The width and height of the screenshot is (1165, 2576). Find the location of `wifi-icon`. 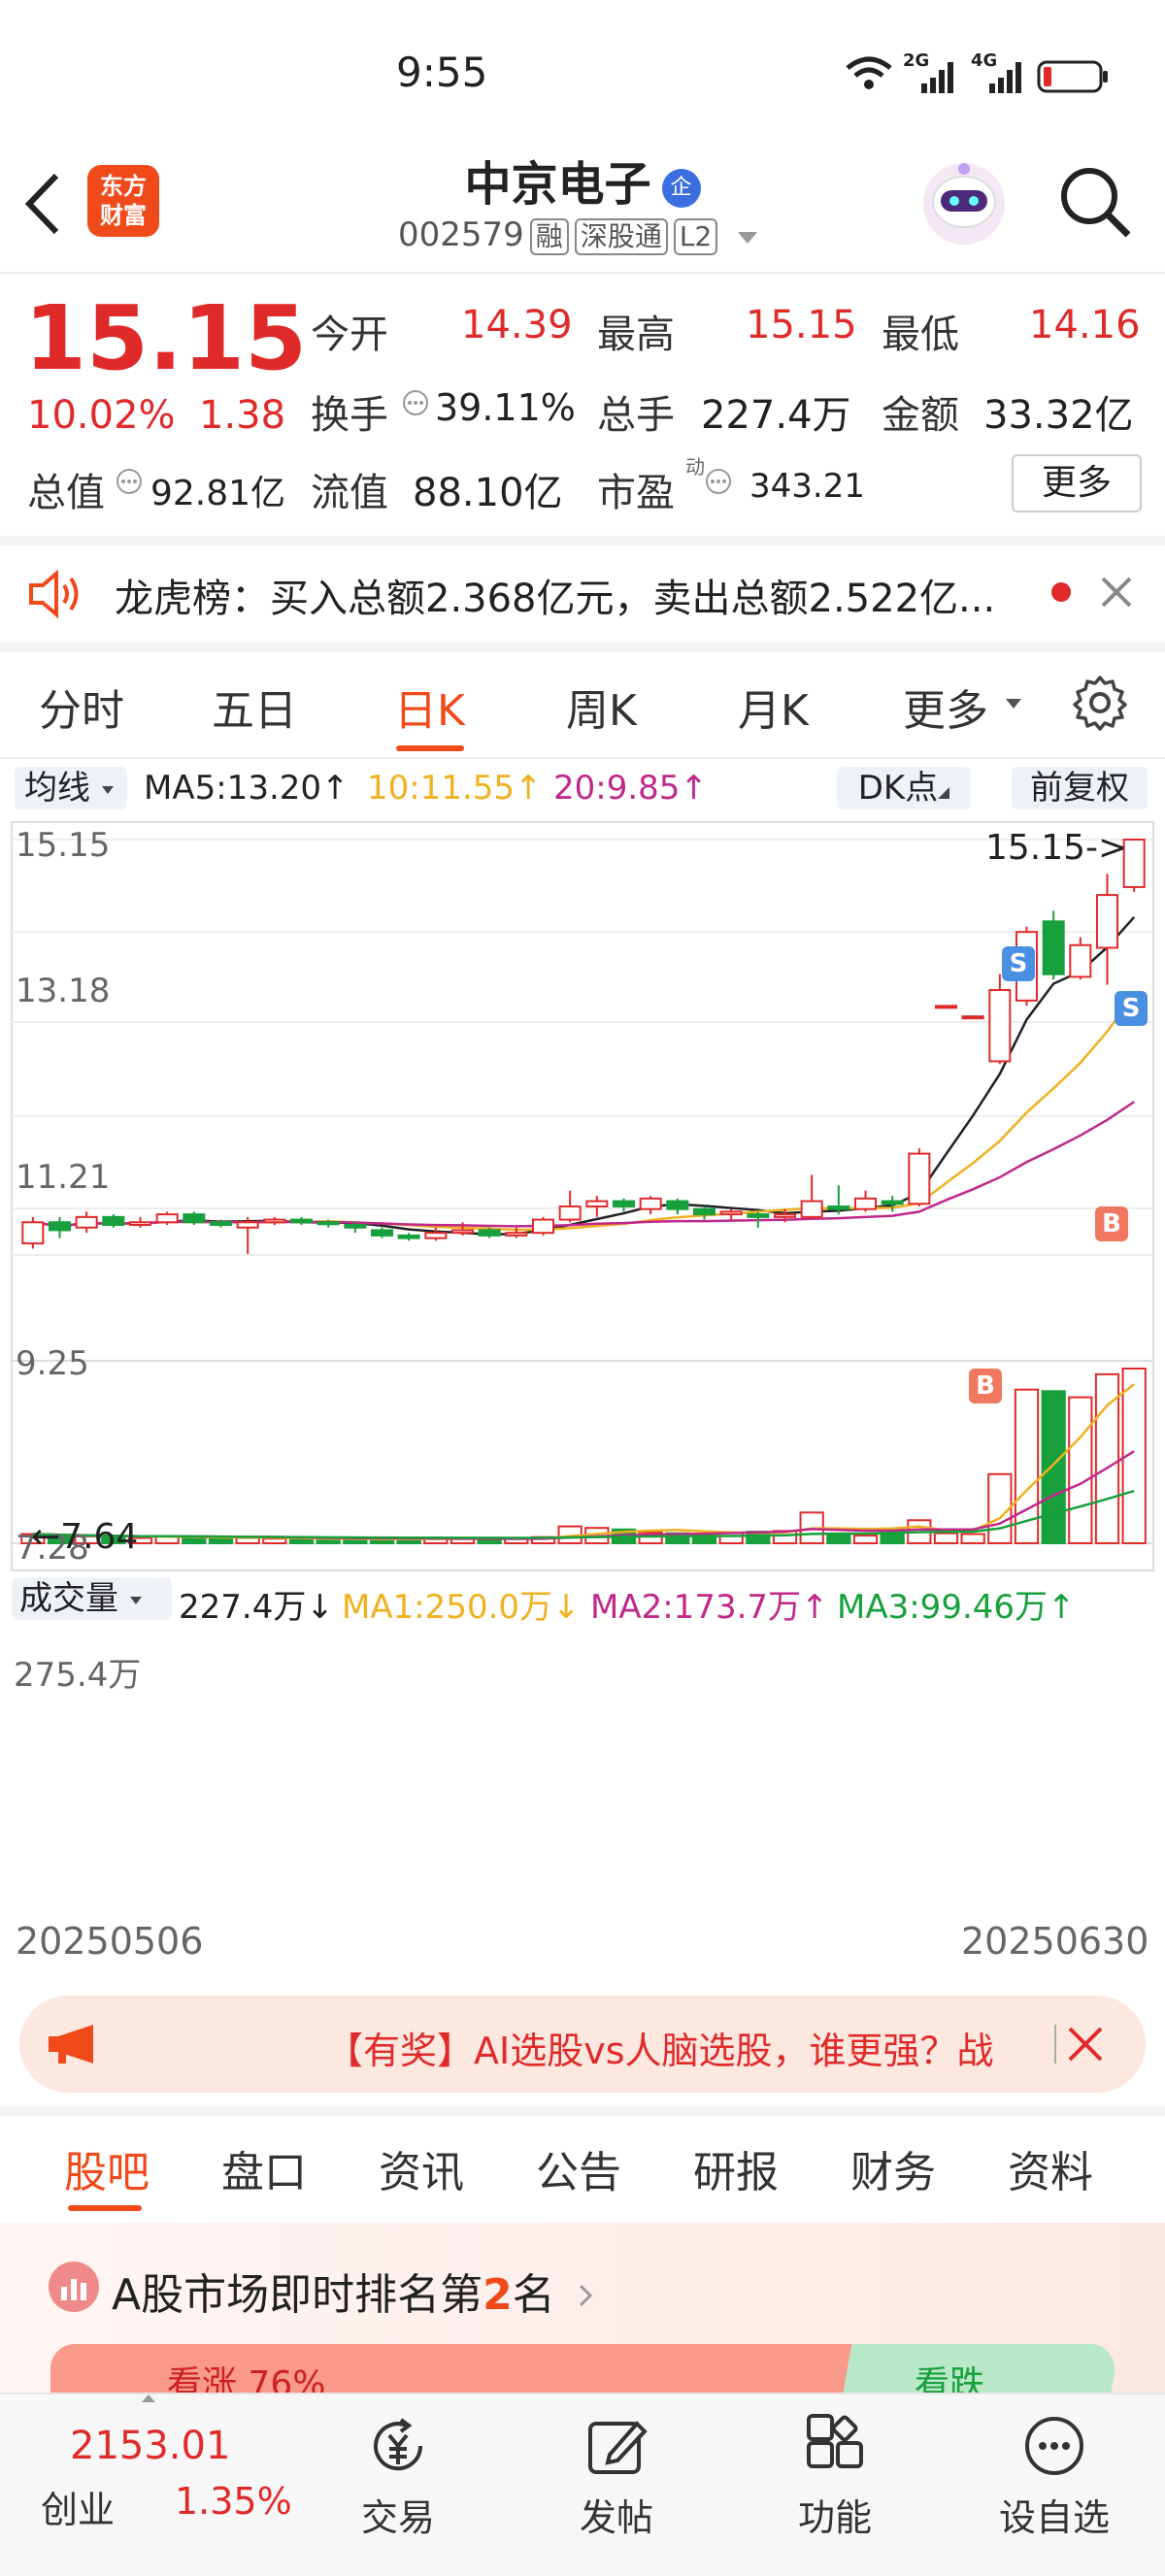

wifi-icon is located at coordinates (869, 76).